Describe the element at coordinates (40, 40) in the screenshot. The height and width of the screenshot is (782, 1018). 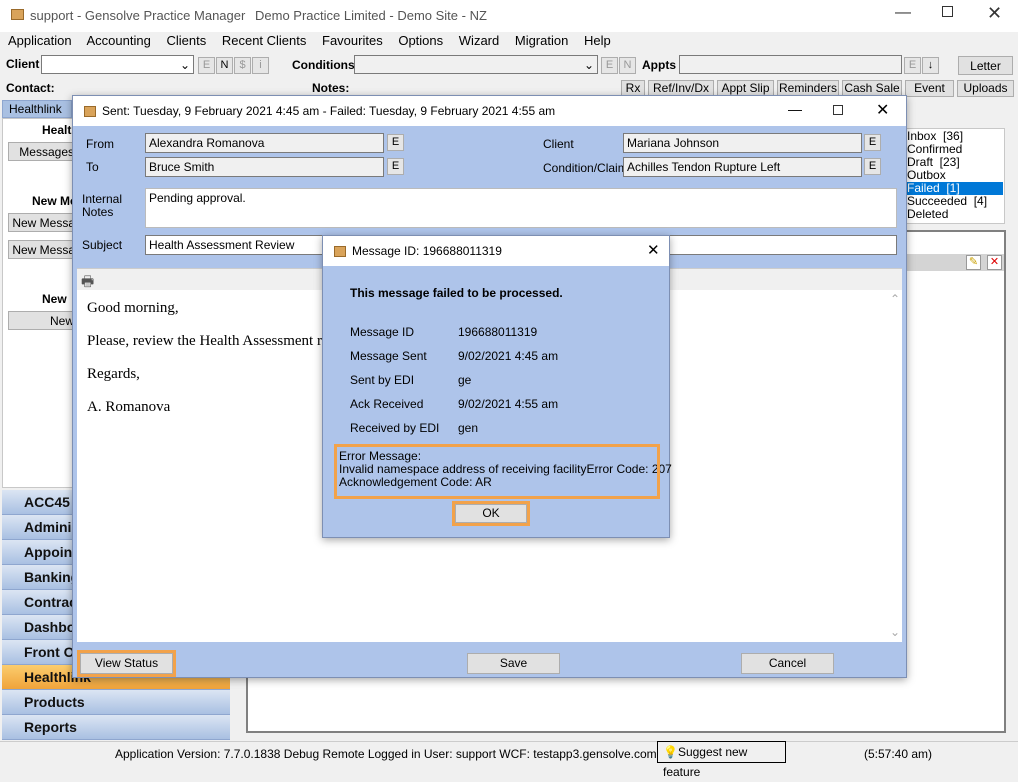
I see `menu-application: Application` at that location.